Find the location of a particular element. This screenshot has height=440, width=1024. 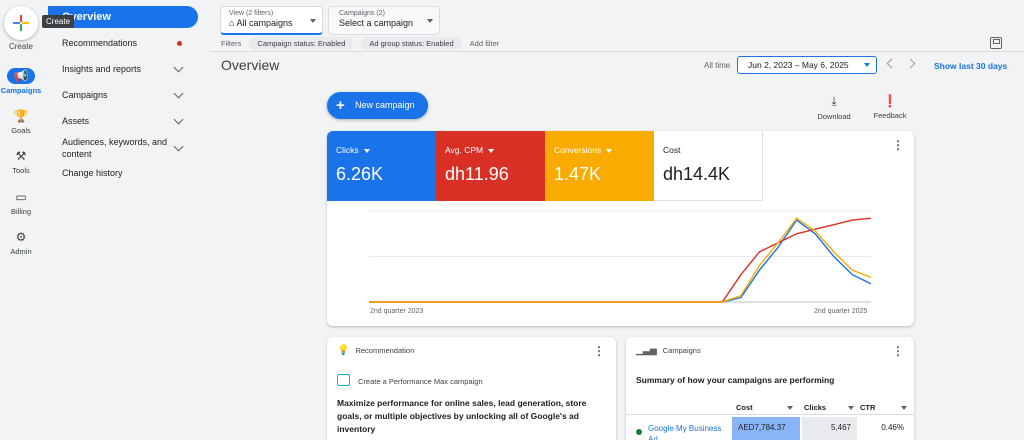

metric-label: Clicks is located at coordinates (347, 150).